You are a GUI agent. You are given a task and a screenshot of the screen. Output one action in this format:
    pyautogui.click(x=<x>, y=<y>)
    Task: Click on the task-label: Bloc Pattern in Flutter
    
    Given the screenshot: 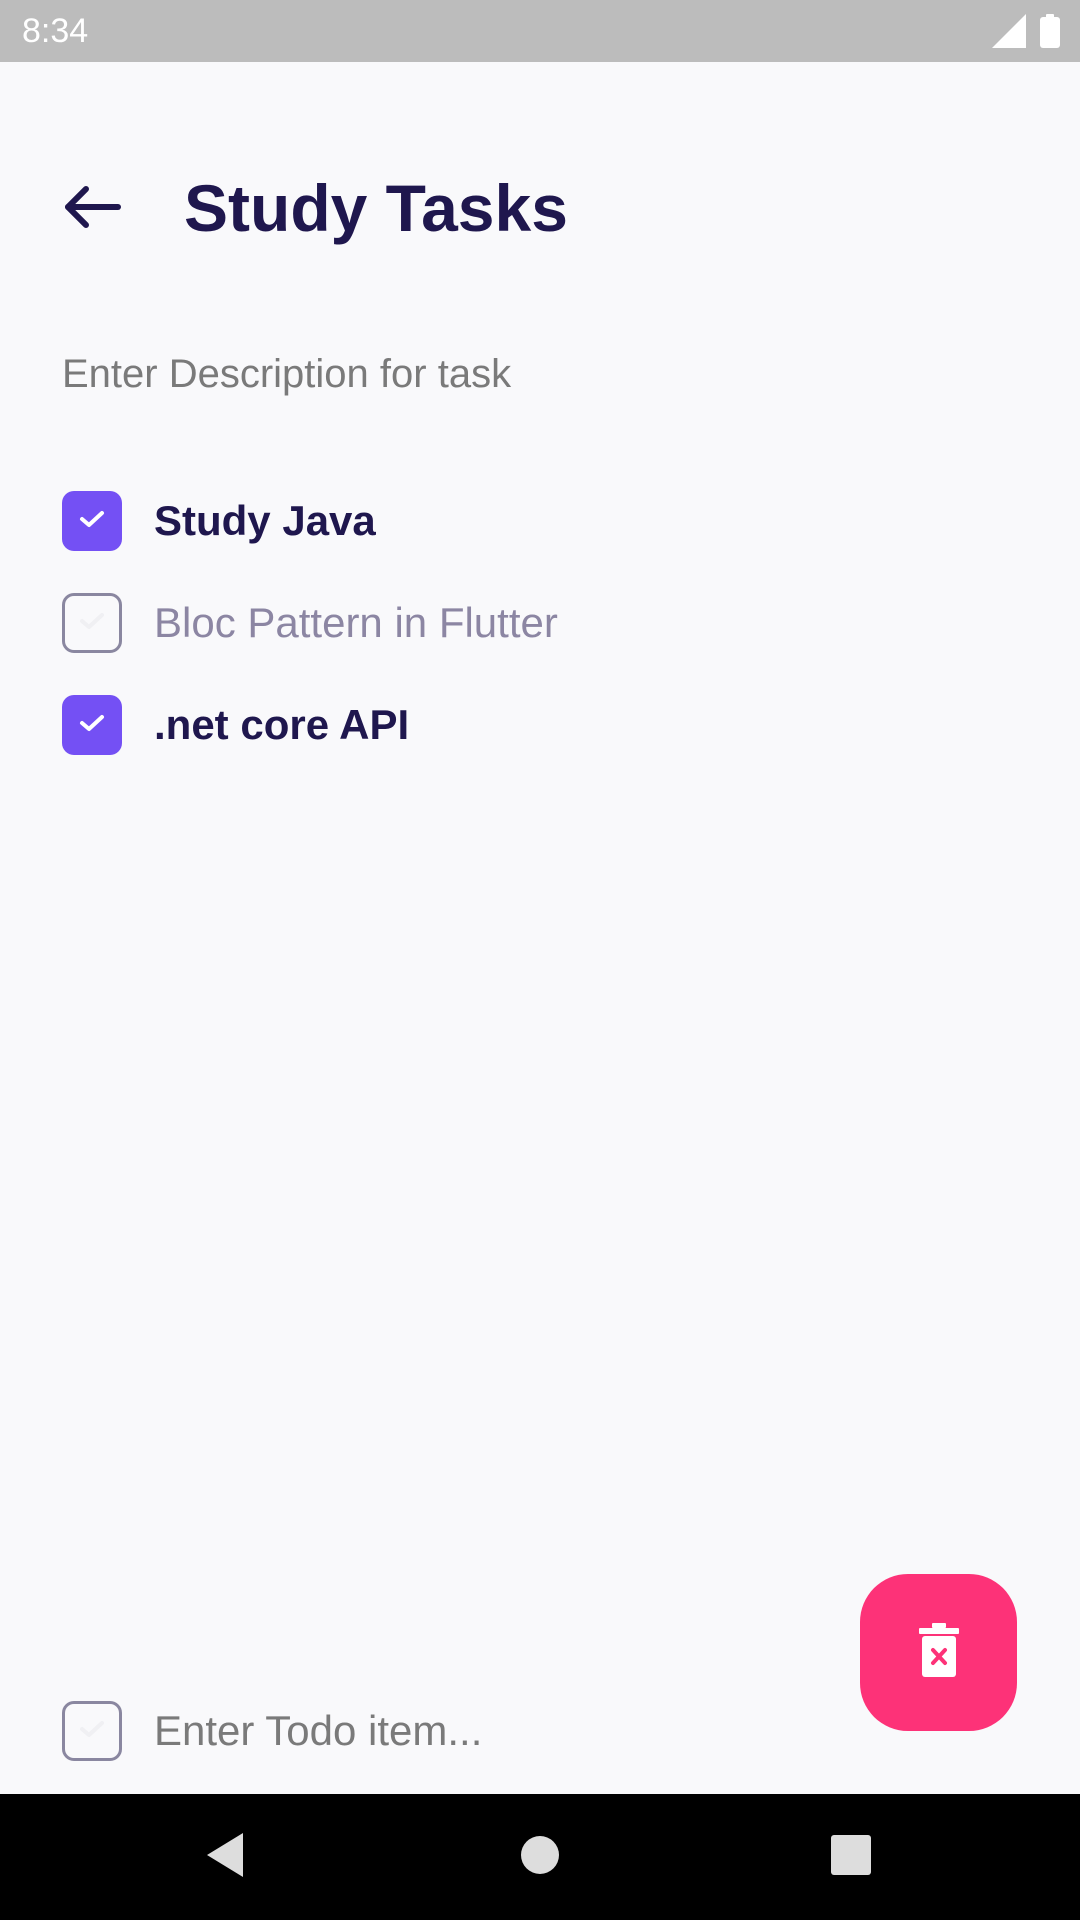 What is the action you would take?
    pyautogui.click(x=356, y=622)
    